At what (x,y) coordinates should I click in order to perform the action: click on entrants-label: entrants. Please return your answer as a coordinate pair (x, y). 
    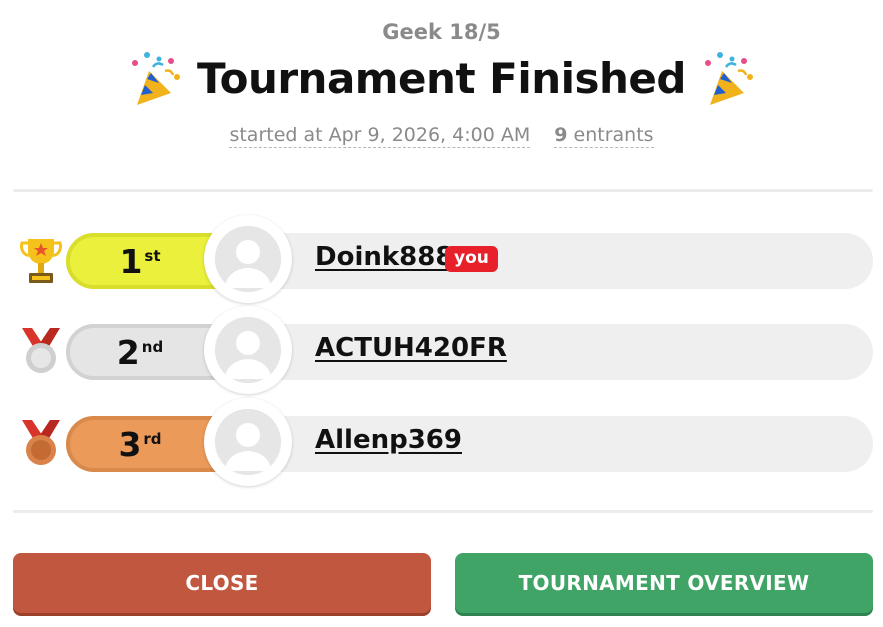
    Looking at the image, I should click on (613, 135).